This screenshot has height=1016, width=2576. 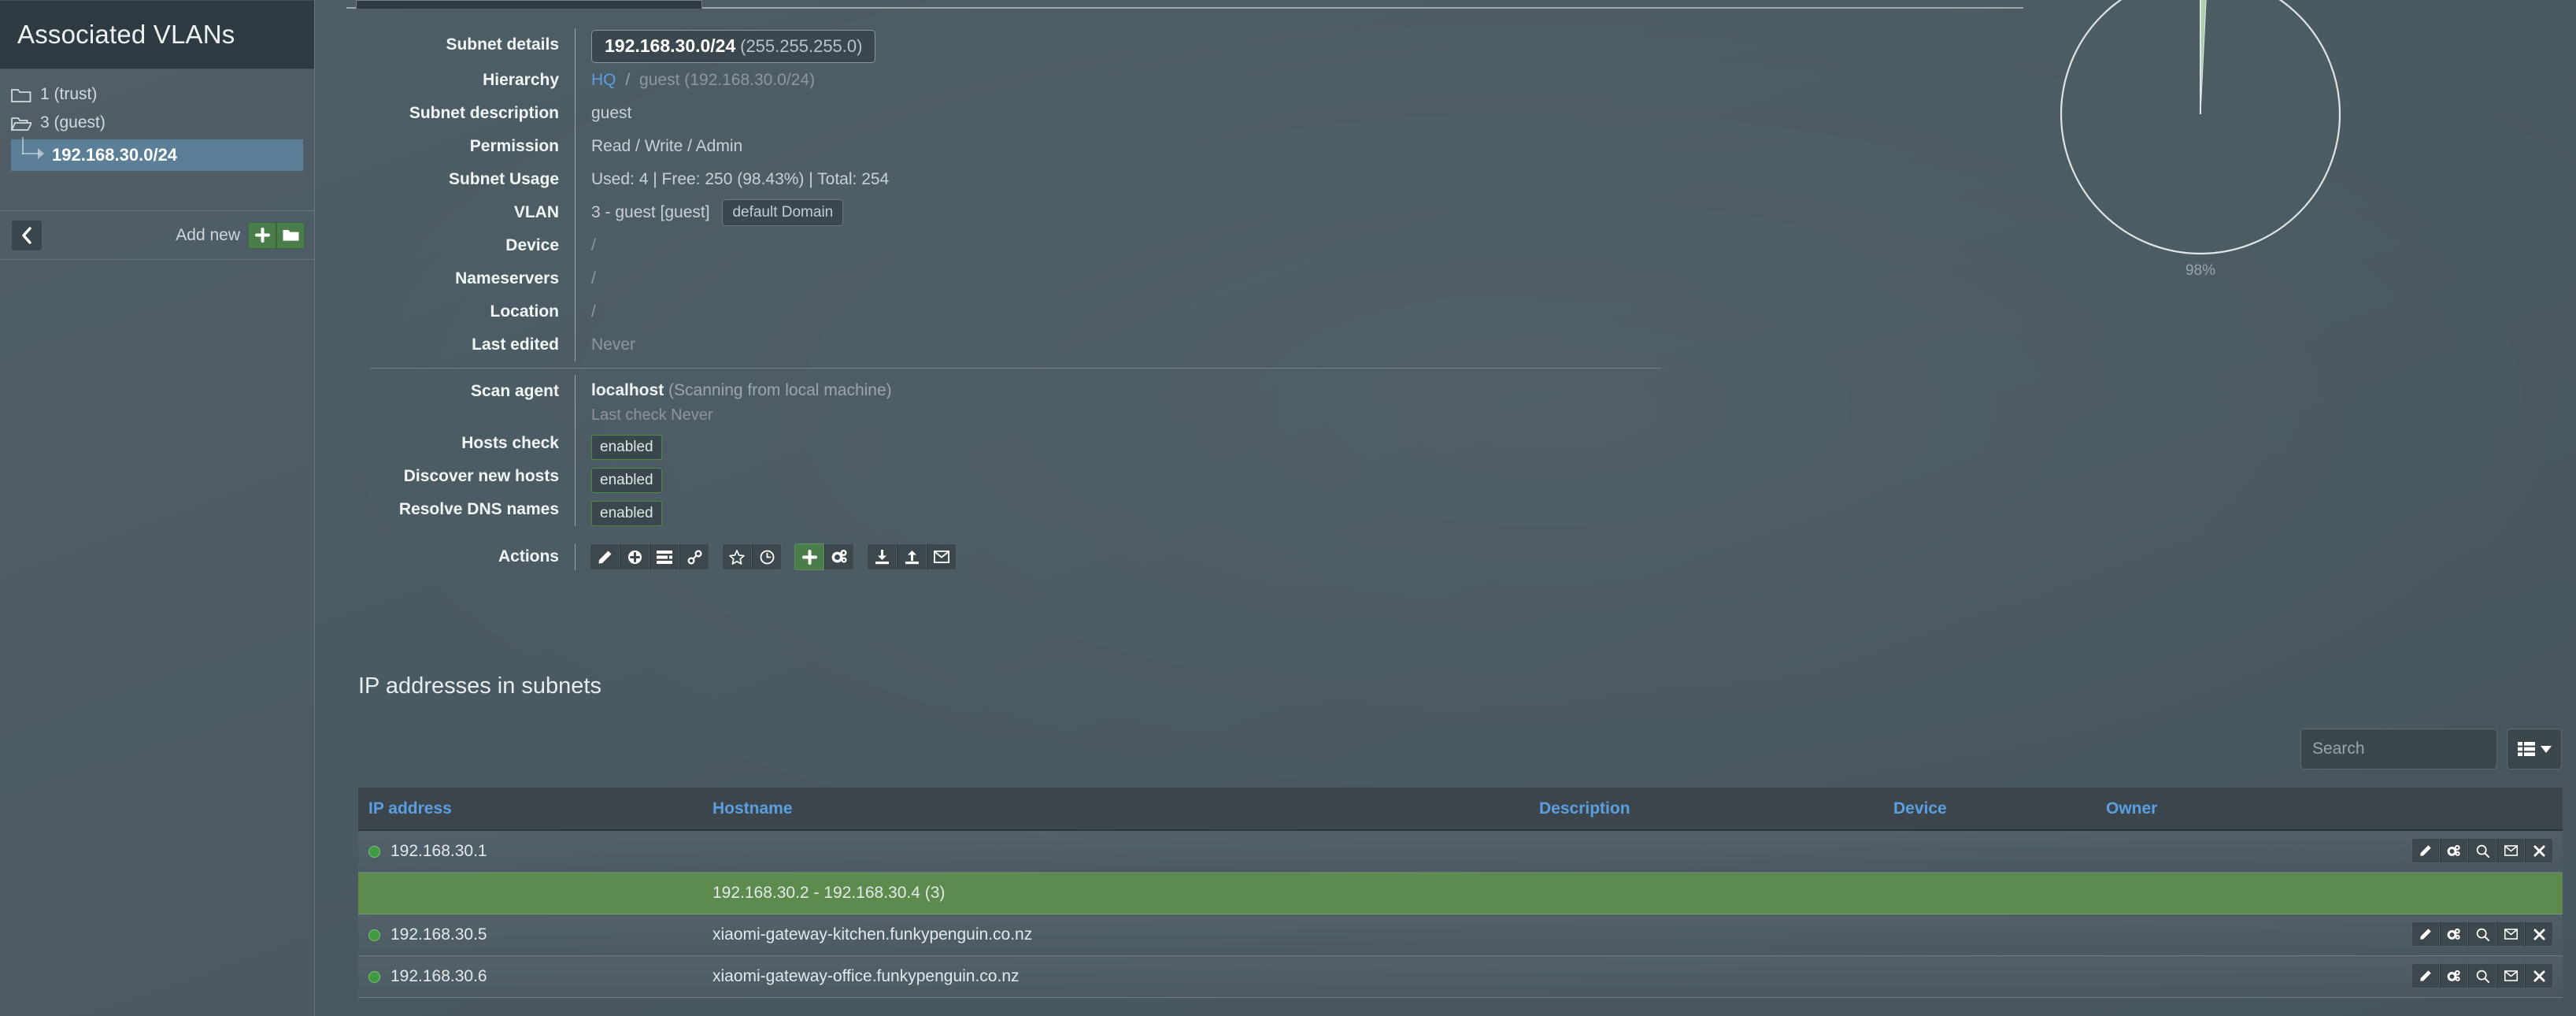 I want to click on hierarchy-root-link: HQ, so click(x=603, y=80).